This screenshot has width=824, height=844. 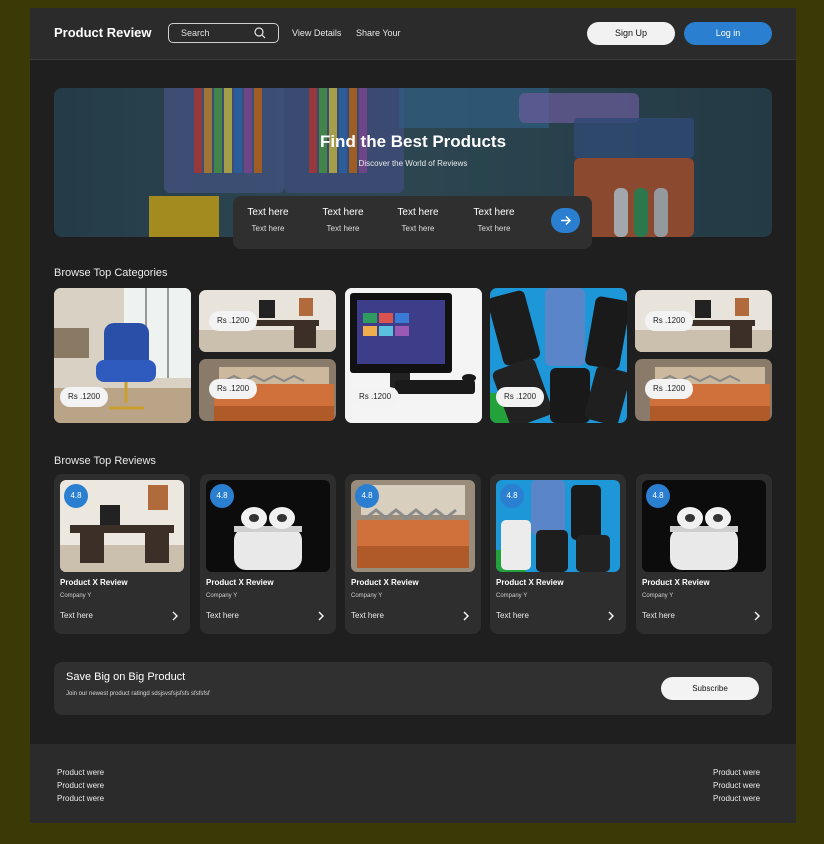 I want to click on reviews-title: Browse Top Reviews, so click(x=105, y=461).